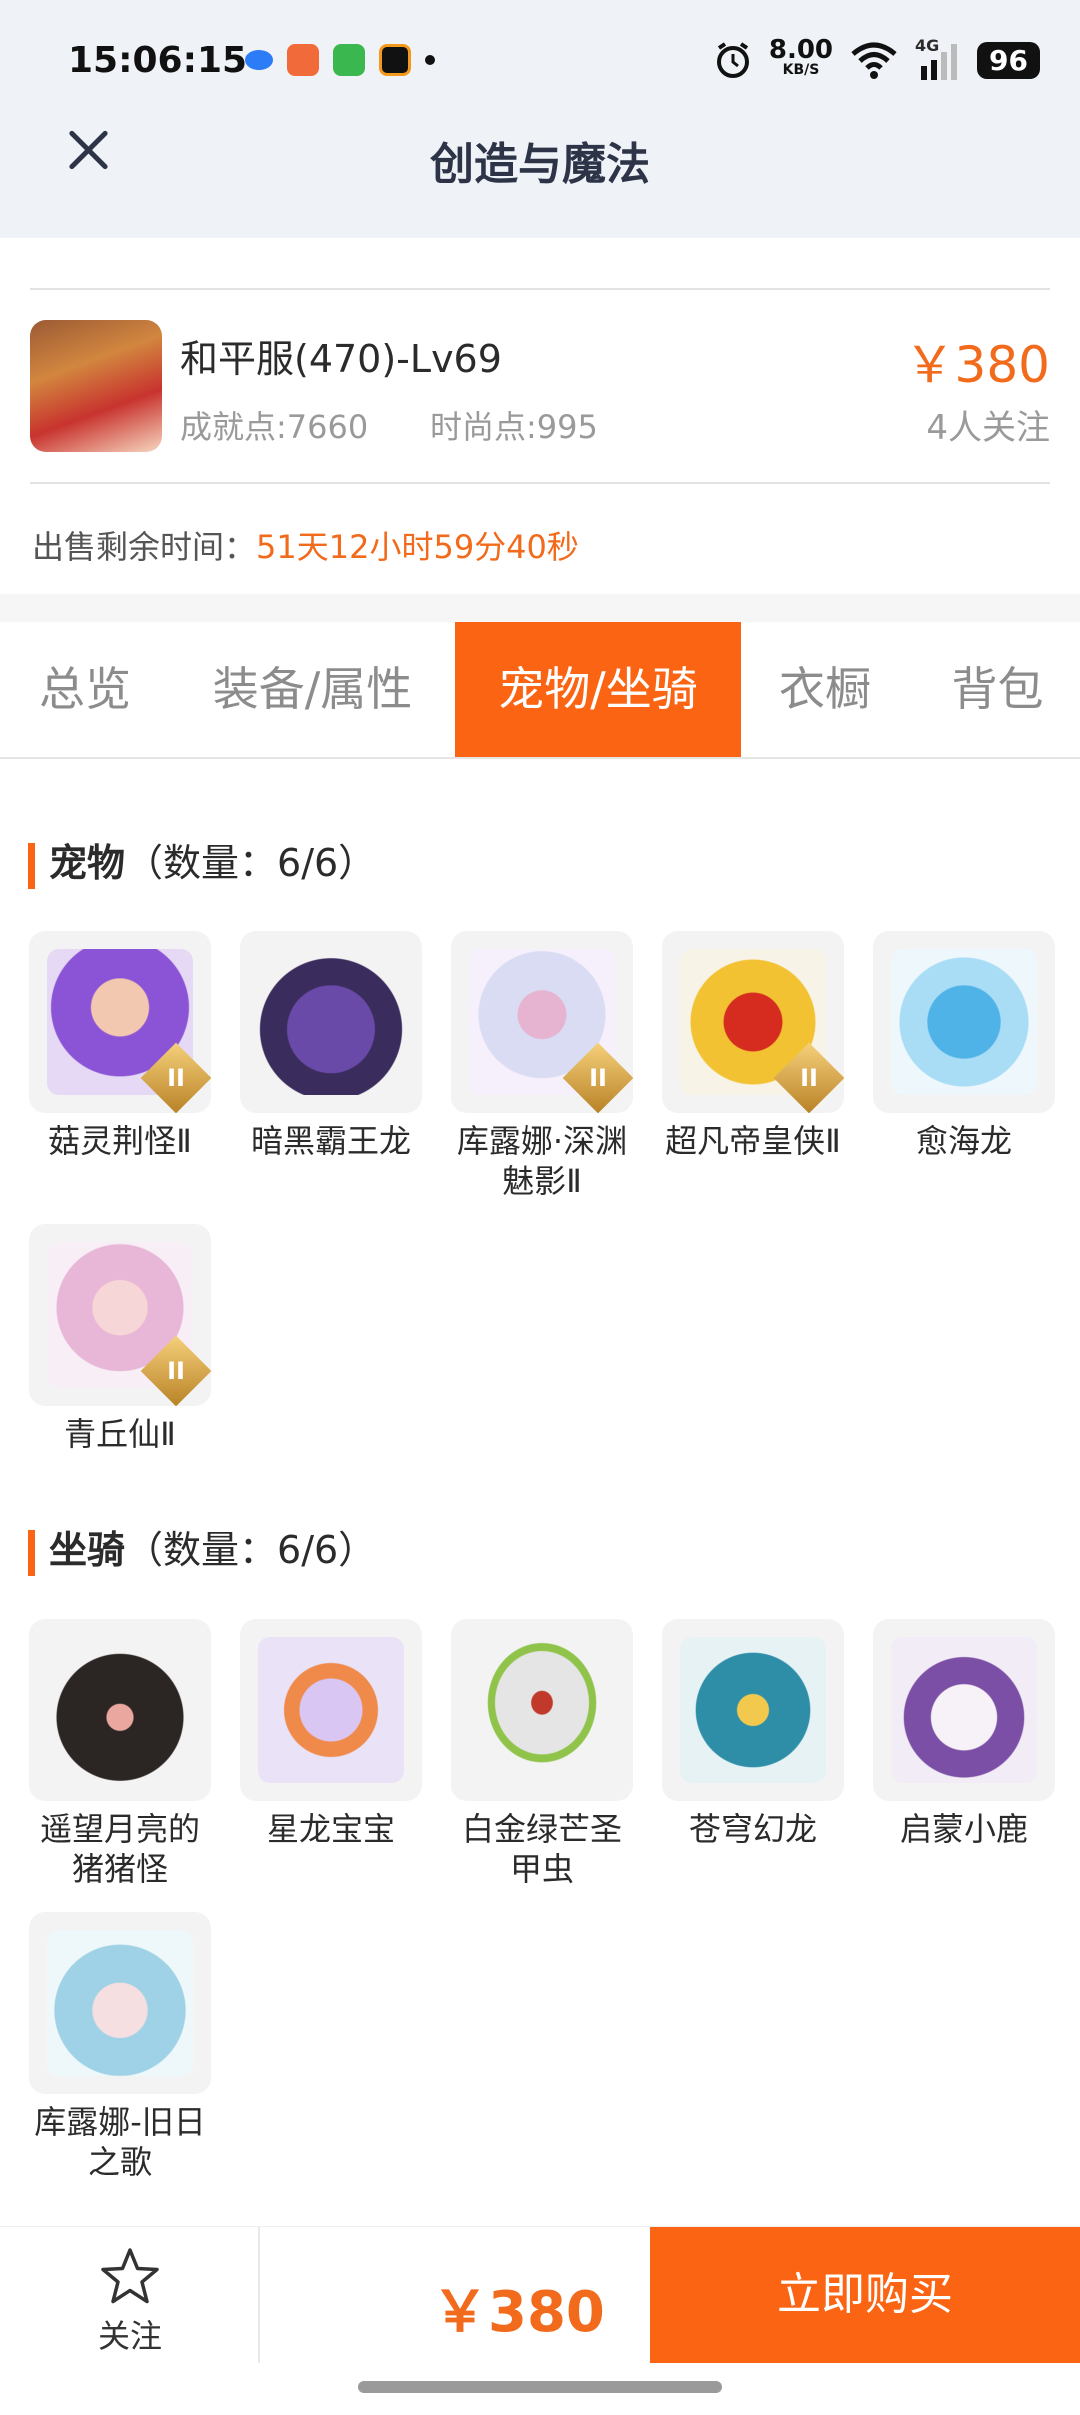 Image resolution: width=1080 pixels, height=2415 pixels. Describe the element at coordinates (87, 863) in the screenshot. I see `pets-title: 宠物` at that location.